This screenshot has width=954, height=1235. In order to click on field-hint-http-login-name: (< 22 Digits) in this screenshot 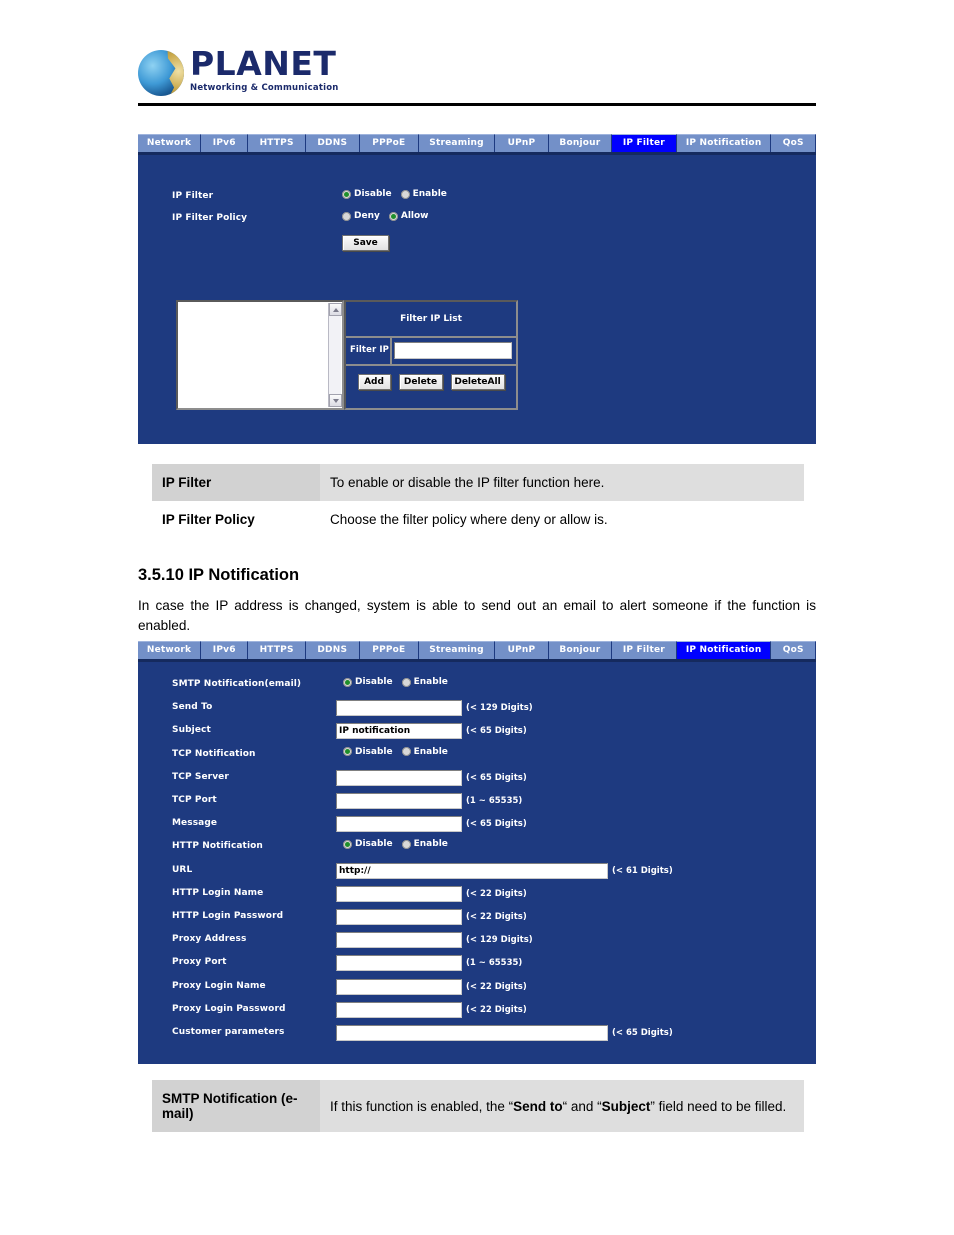, I will do `click(496, 893)`.